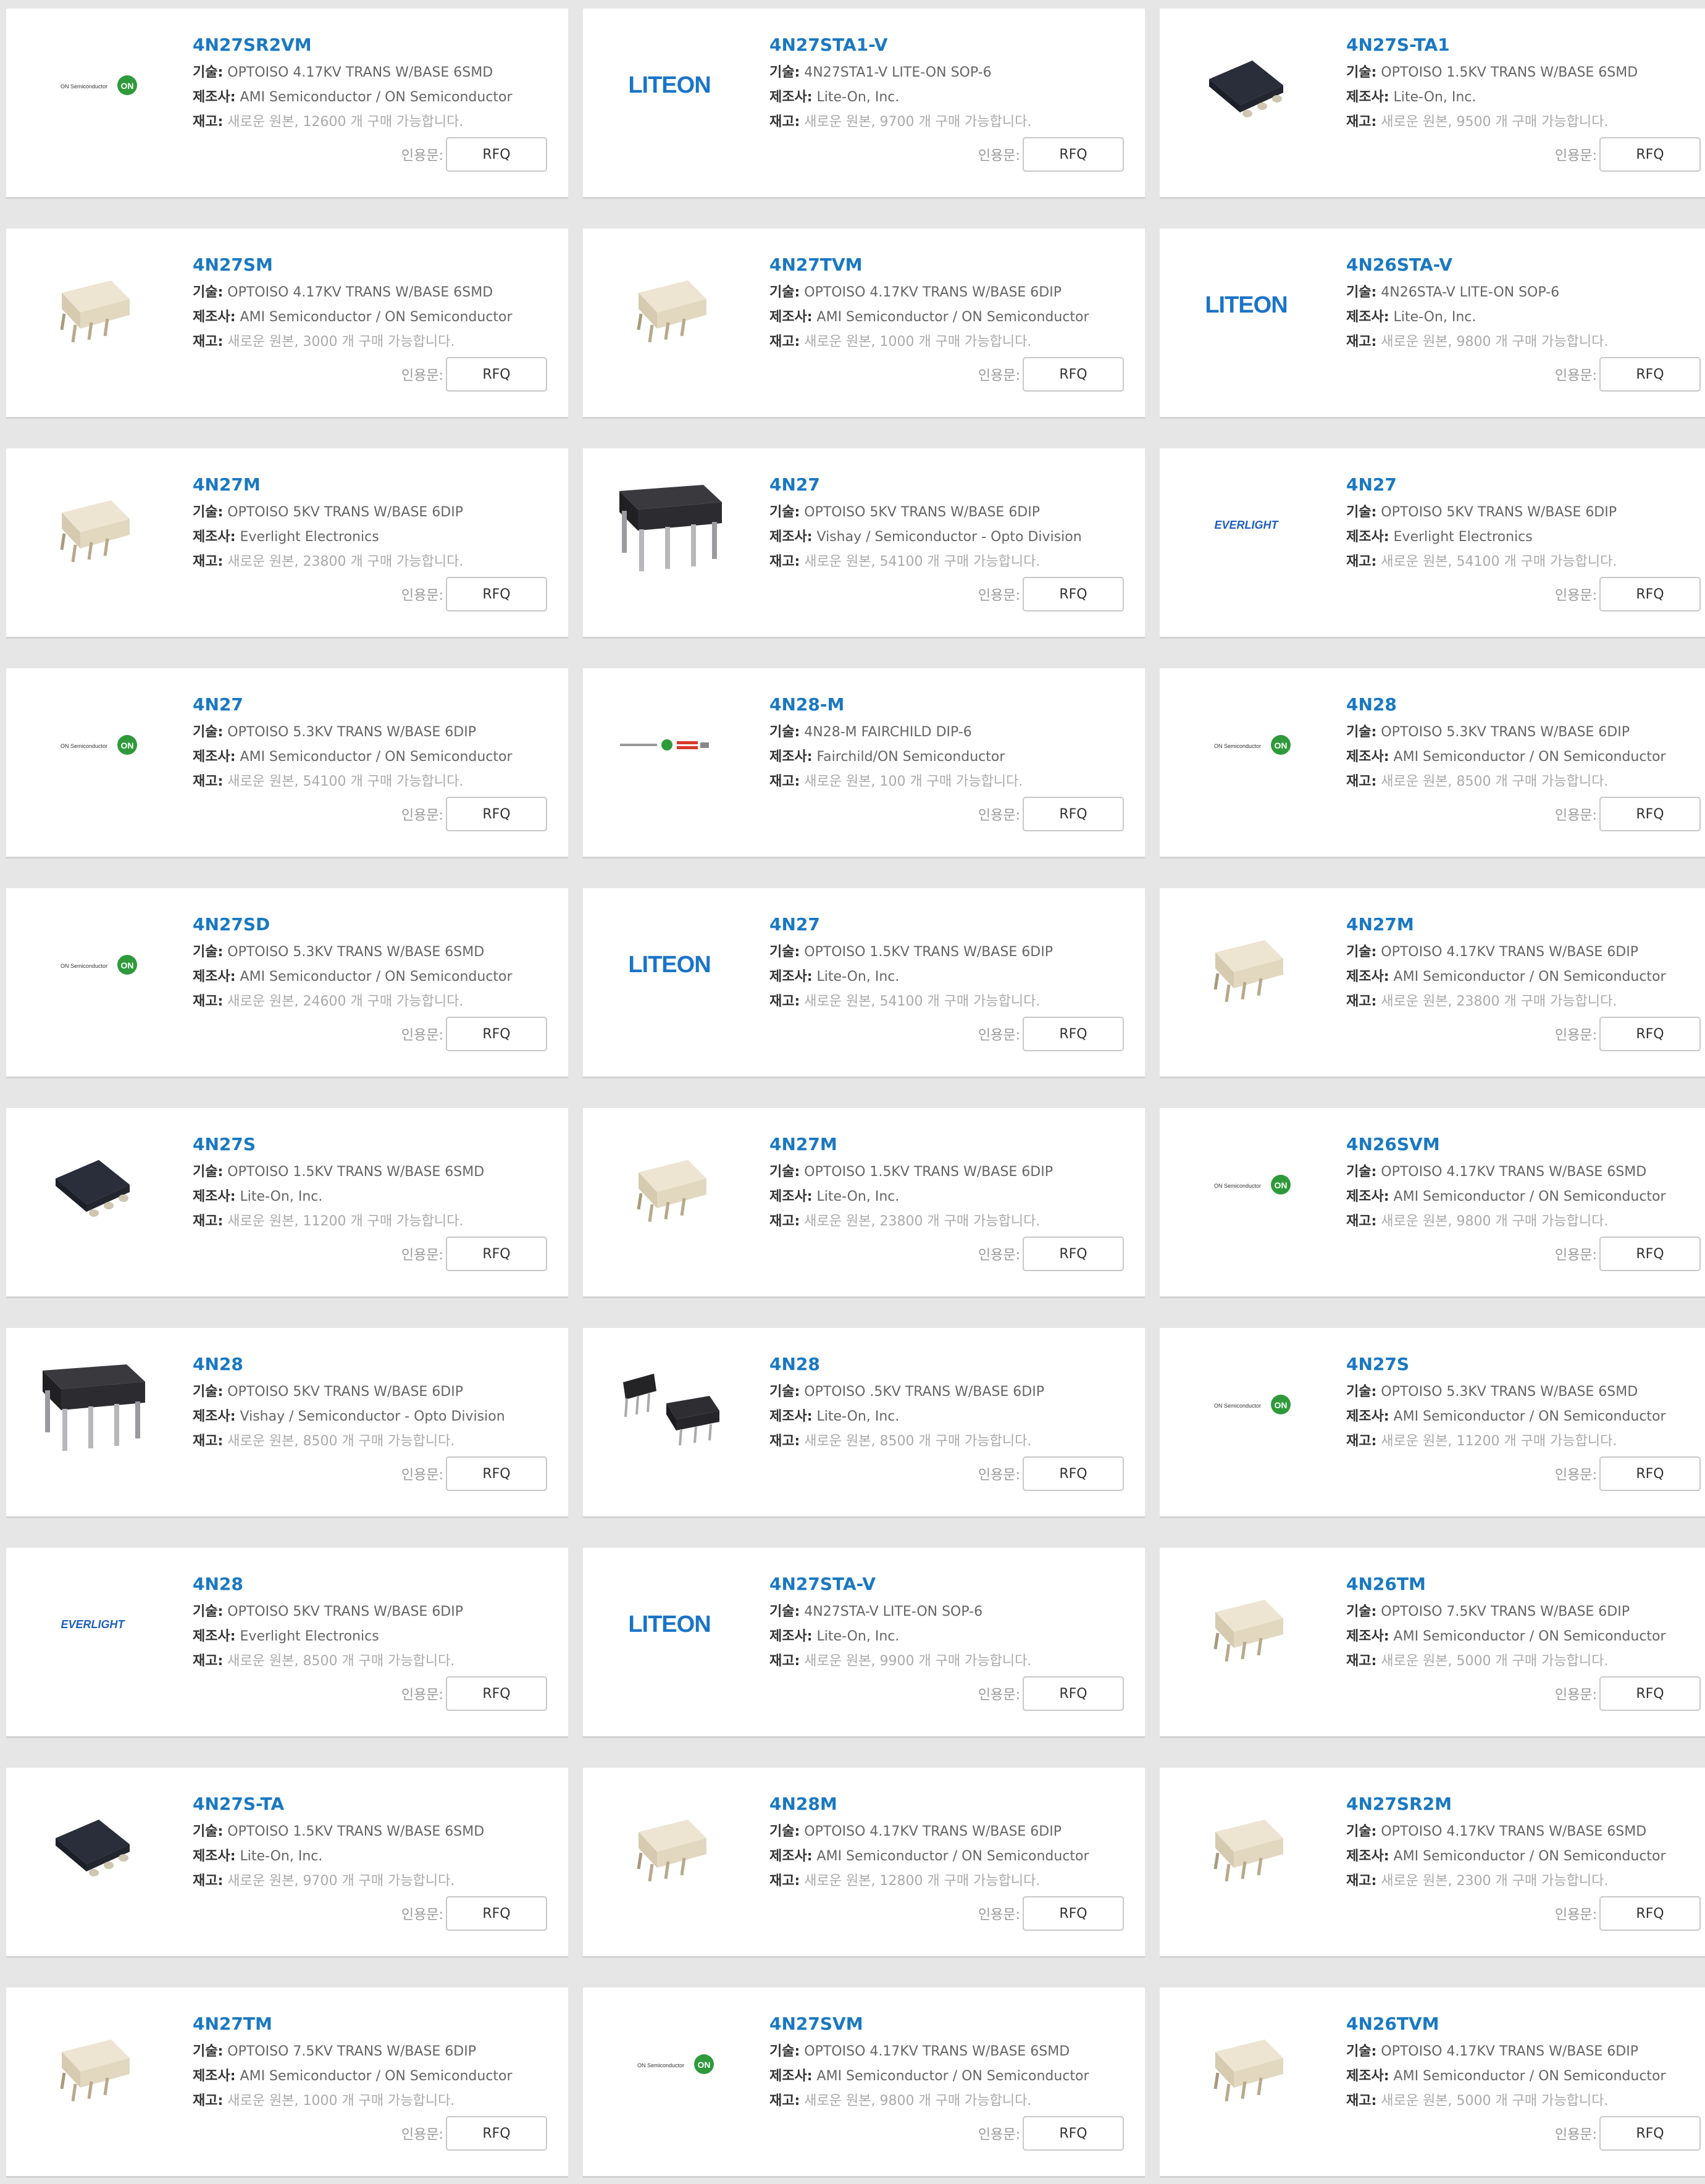  Describe the element at coordinates (947, 264) in the screenshot. I see `part-number-link: 4N27TVM` at that location.